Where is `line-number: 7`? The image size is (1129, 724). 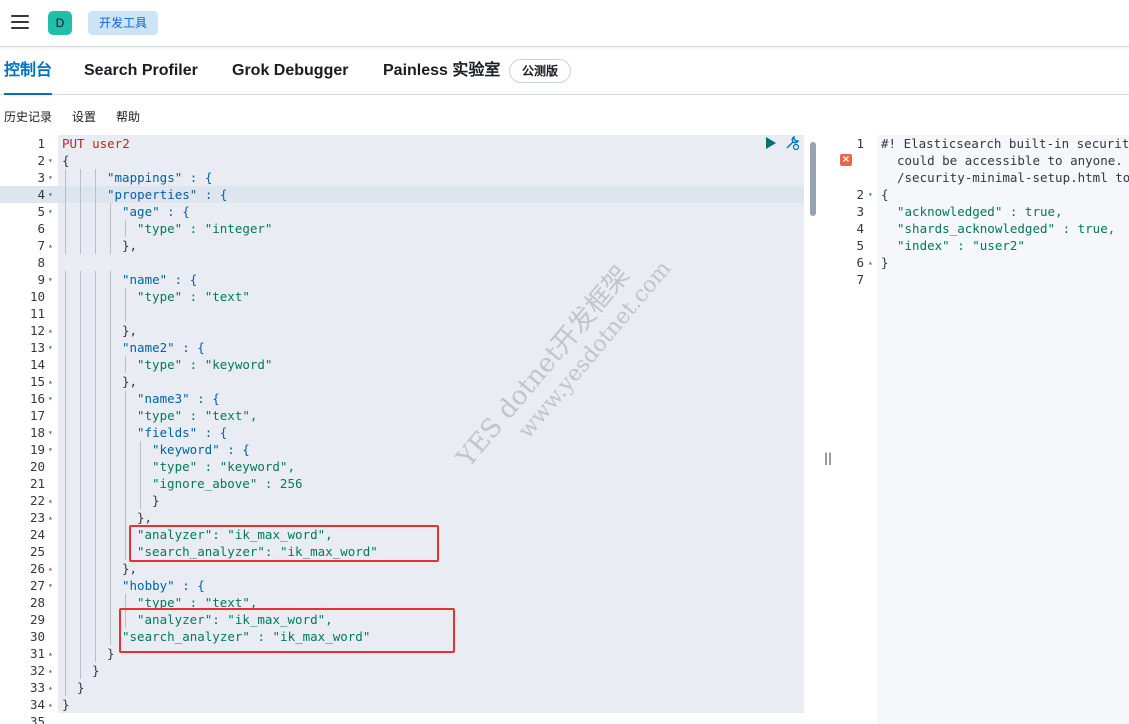
line-number: 7 is located at coordinates (860, 279).